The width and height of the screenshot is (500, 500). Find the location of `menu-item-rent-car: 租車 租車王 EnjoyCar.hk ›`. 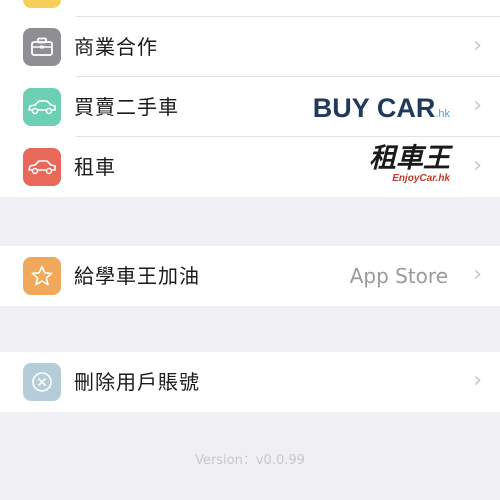

menu-item-rent-car: 租車 租車王 EnjoyCar.hk › is located at coordinates (250, 167).